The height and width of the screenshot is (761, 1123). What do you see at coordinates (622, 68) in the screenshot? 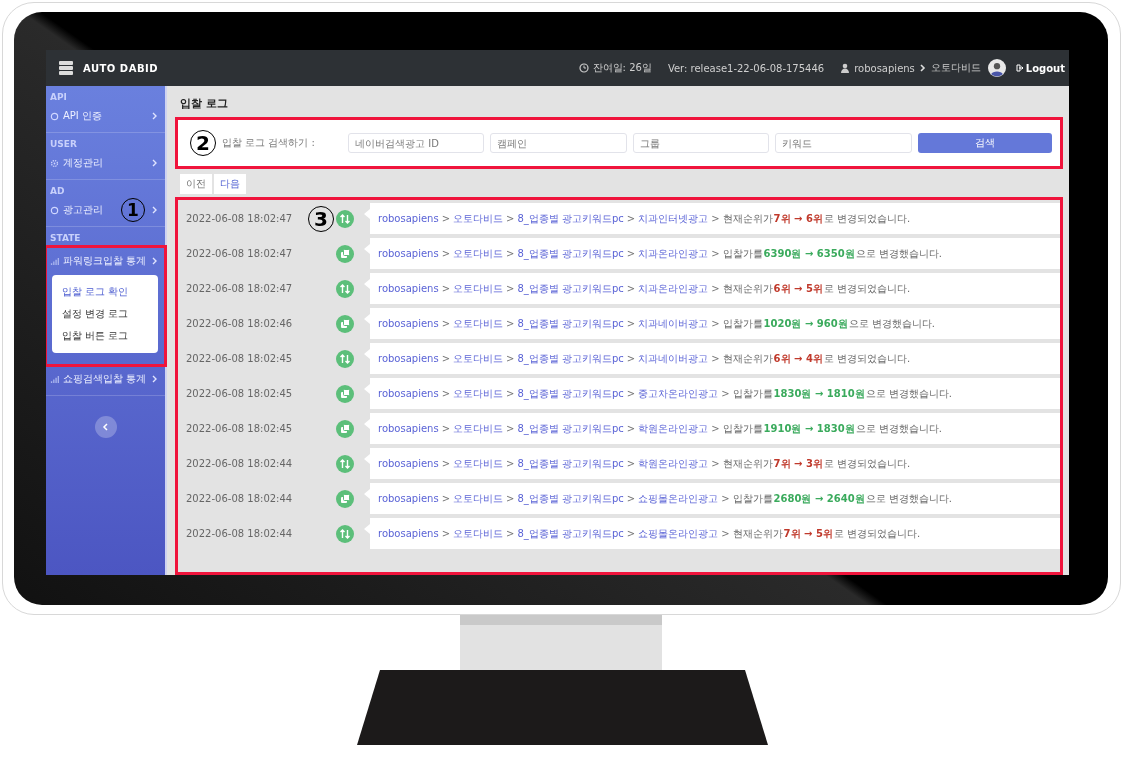
I see `remaining-days: 잔여일: 26일` at bounding box center [622, 68].